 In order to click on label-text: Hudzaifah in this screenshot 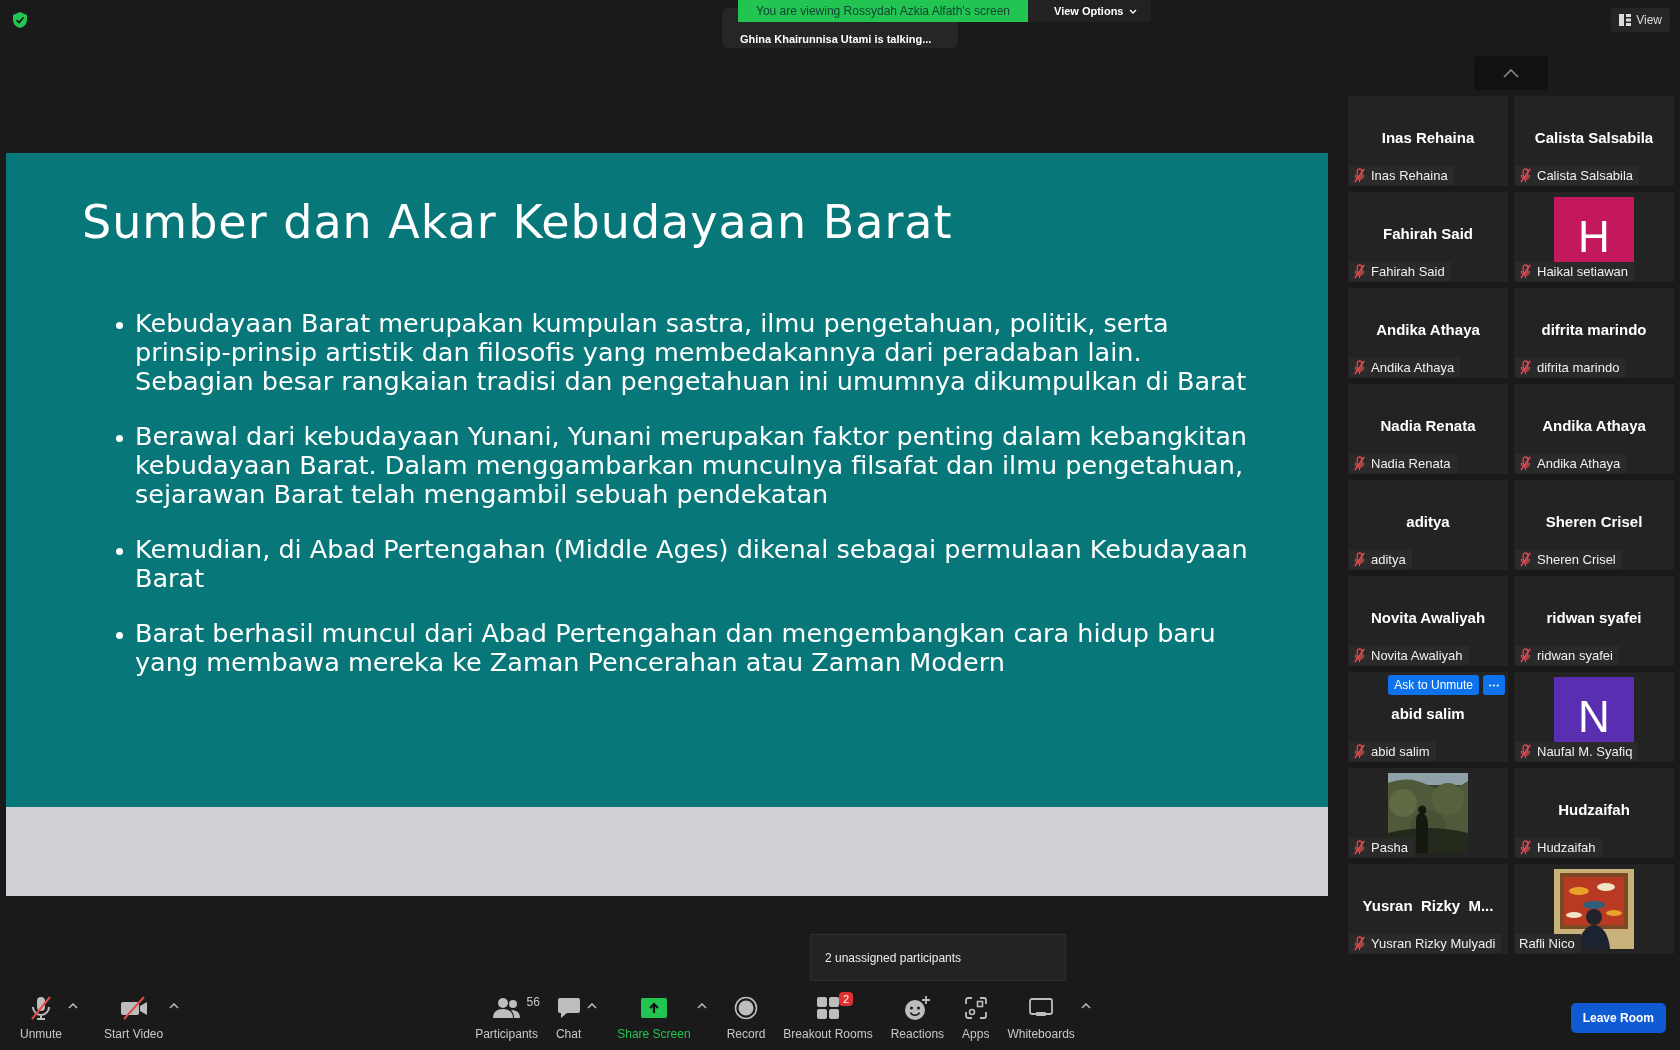, I will do `click(1566, 847)`.